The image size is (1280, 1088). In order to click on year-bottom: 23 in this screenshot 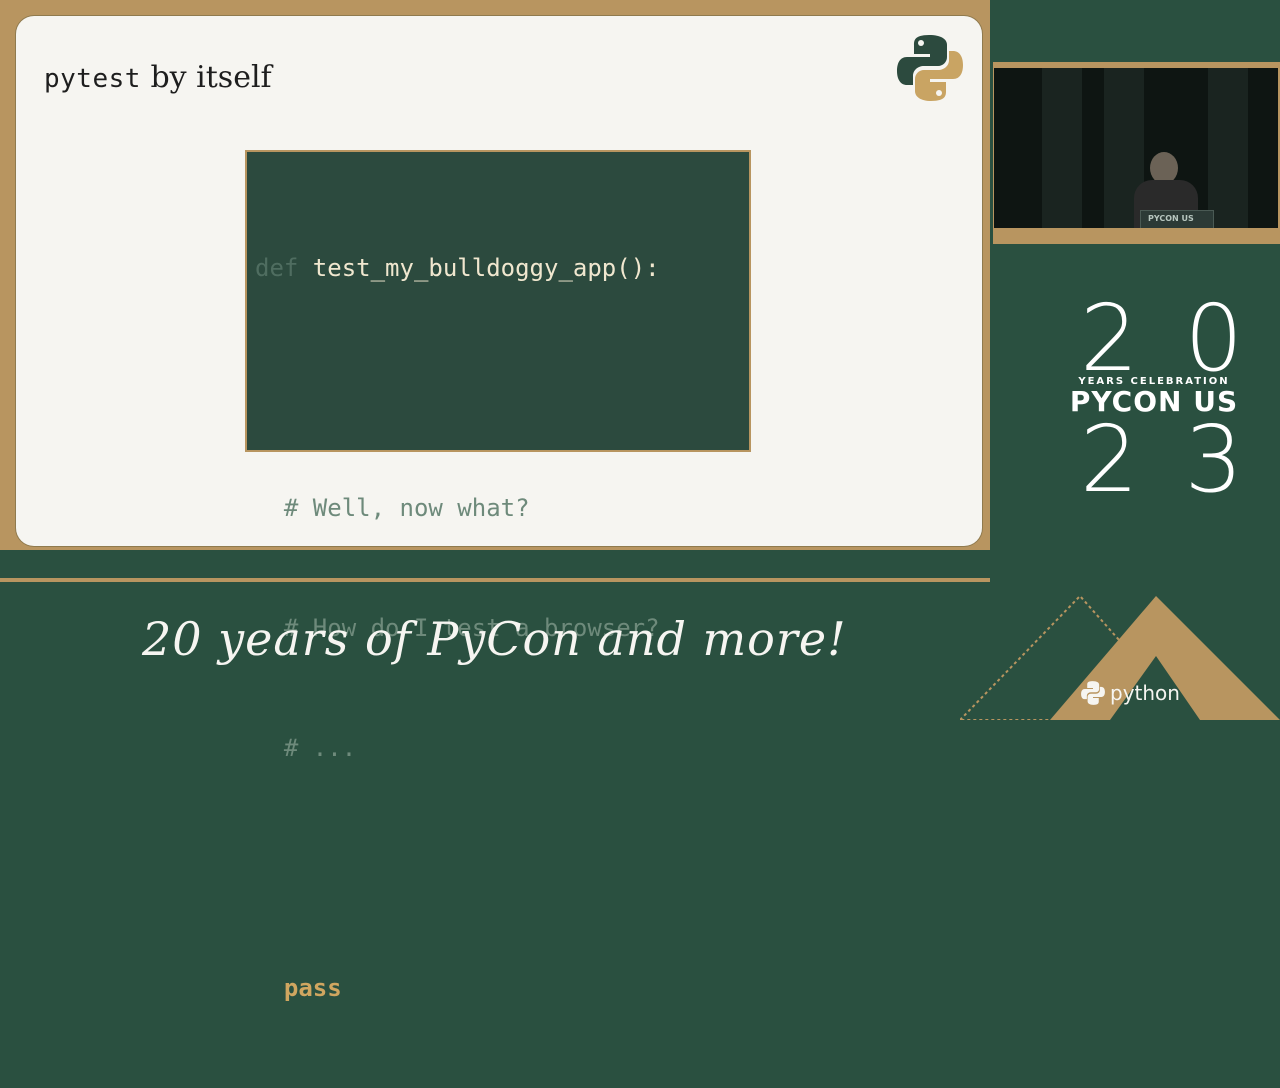, I will do `click(1180, 459)`.